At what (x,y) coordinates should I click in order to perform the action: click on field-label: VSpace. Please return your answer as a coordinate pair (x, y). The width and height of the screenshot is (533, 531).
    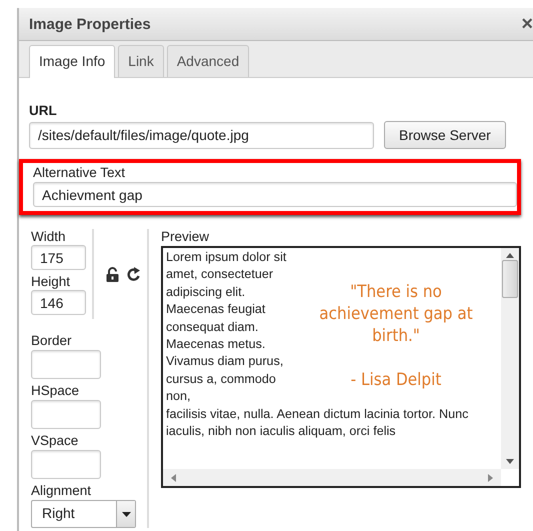
    Looking at the image, I should click on (55, 440).